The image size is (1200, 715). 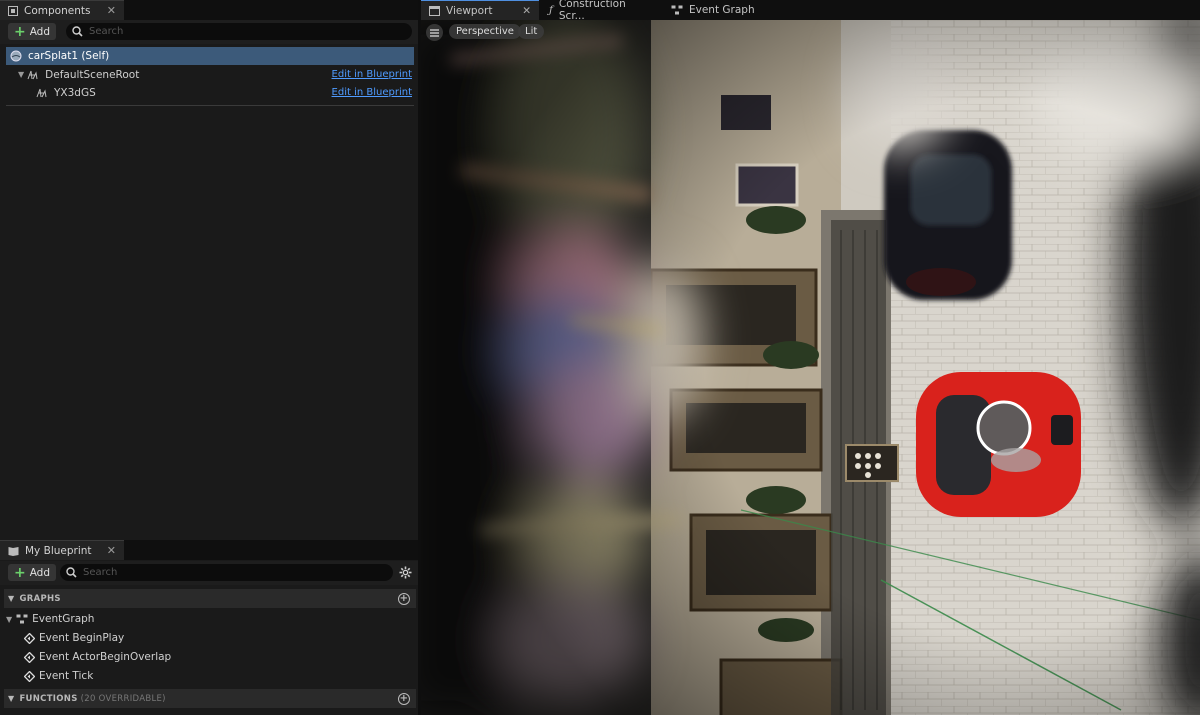 I want to click on actor-icon, so click(x=16, y=56).